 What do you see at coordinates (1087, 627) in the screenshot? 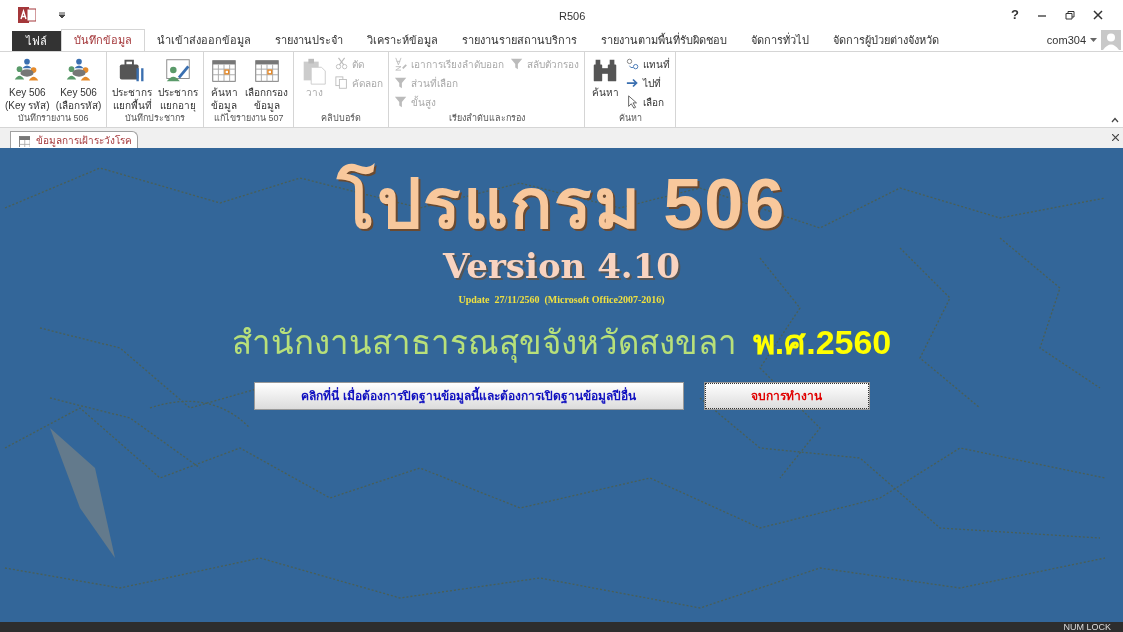
I see `status-text: NUM LOCK` at bounding box center [1087, 627].